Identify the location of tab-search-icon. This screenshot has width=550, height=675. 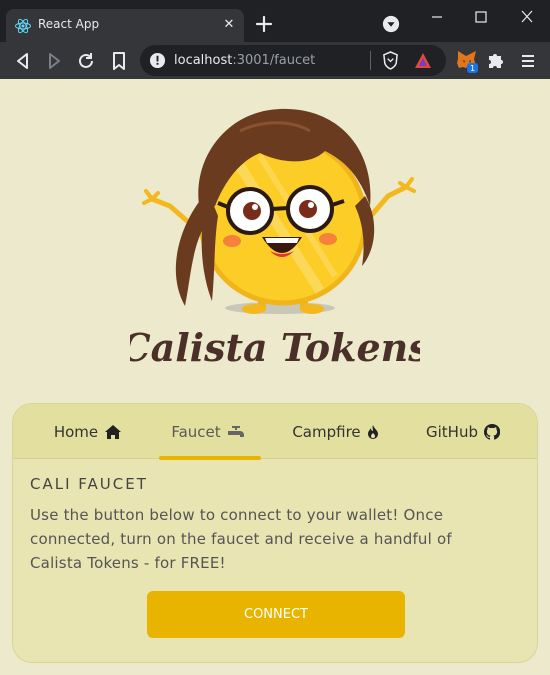
(391, 24).